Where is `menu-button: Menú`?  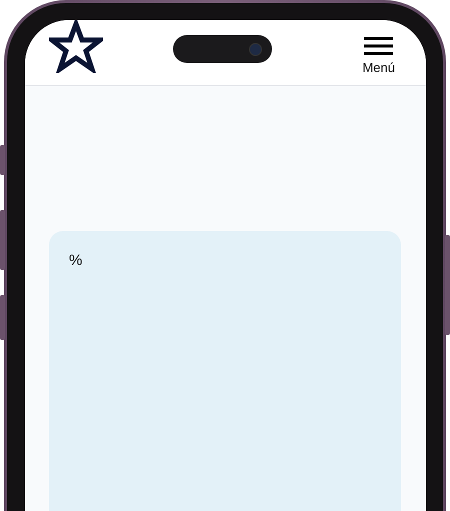 menu-button: Menú is located at coordinates (378, 56).